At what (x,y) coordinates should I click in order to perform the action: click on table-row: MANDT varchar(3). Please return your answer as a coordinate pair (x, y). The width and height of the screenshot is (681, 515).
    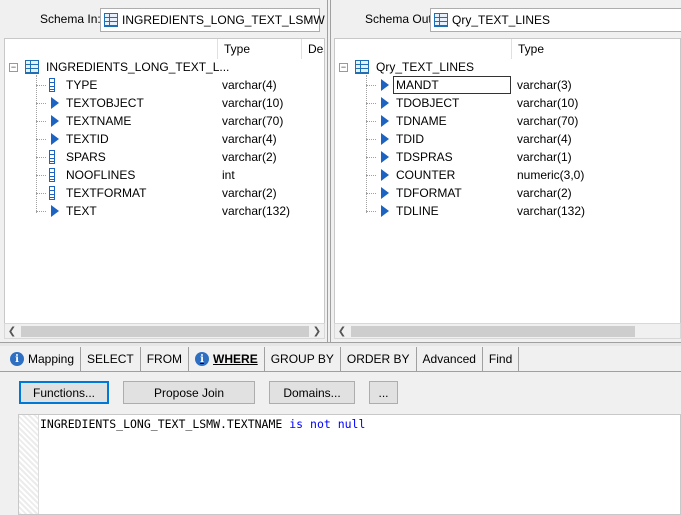
    Looking at the image, I should click on (507, 85).